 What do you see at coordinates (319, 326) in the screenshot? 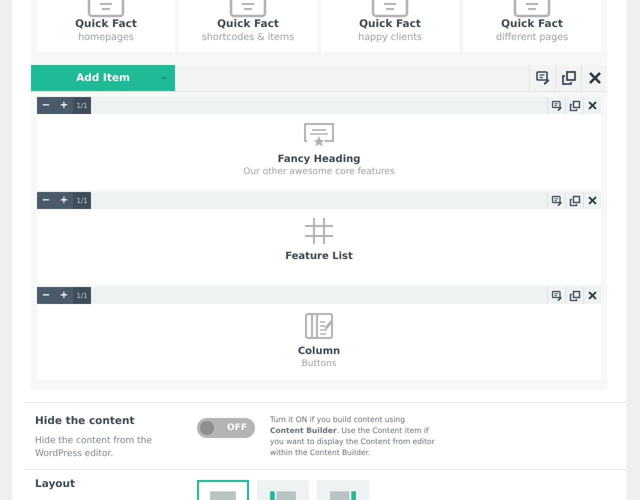
I see `column-icon` at bounding box center [319, 326].